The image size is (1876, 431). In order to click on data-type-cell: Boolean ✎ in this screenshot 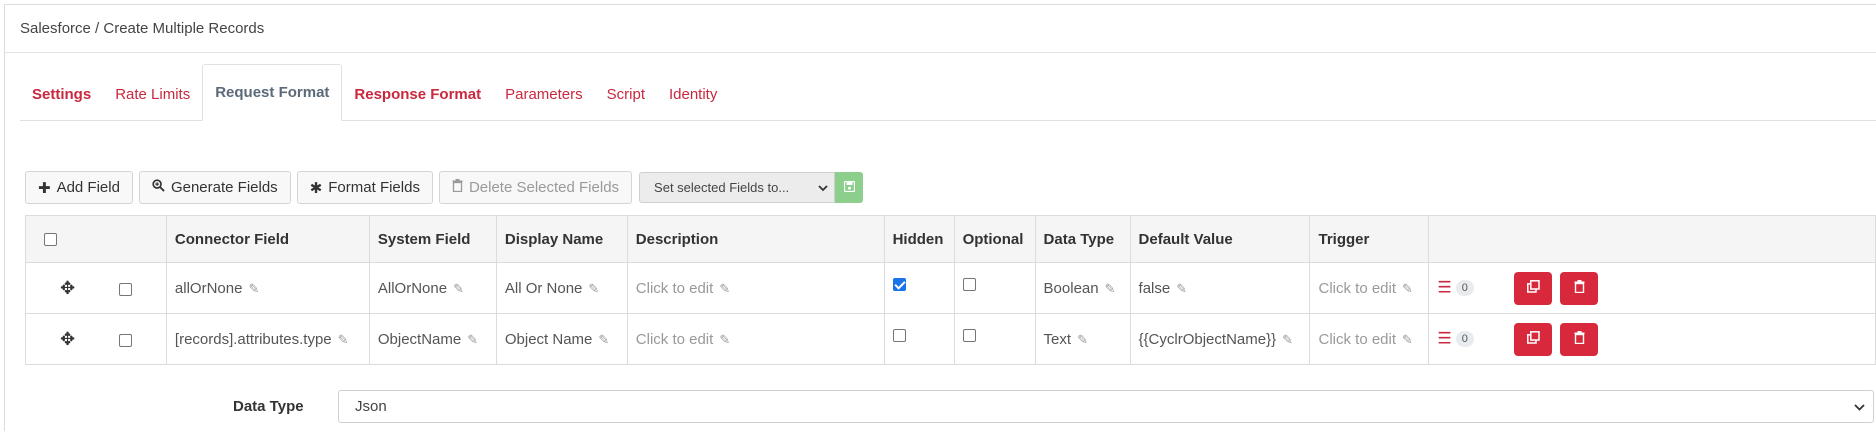, I will do `click(1082, 288)`.